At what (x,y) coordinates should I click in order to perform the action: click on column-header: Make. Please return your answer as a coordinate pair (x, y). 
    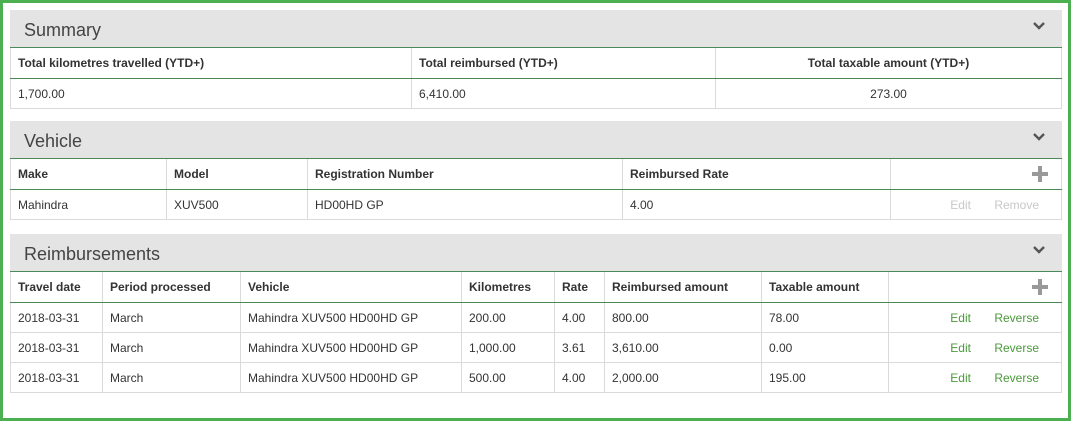
    Looking at the image, I should click on (88, 174).